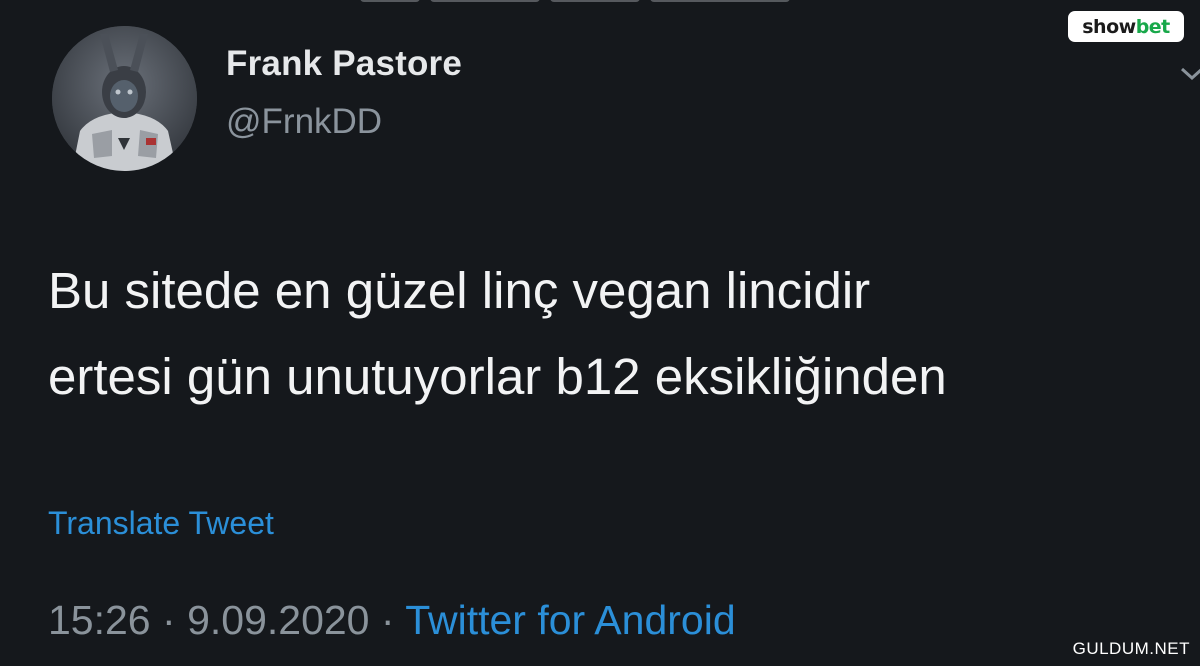 This screenshot has height=666, width=1200. Describe the element at coordinates (1190, 73) in the screenshot. I see `chevron-down-icon` at that location.